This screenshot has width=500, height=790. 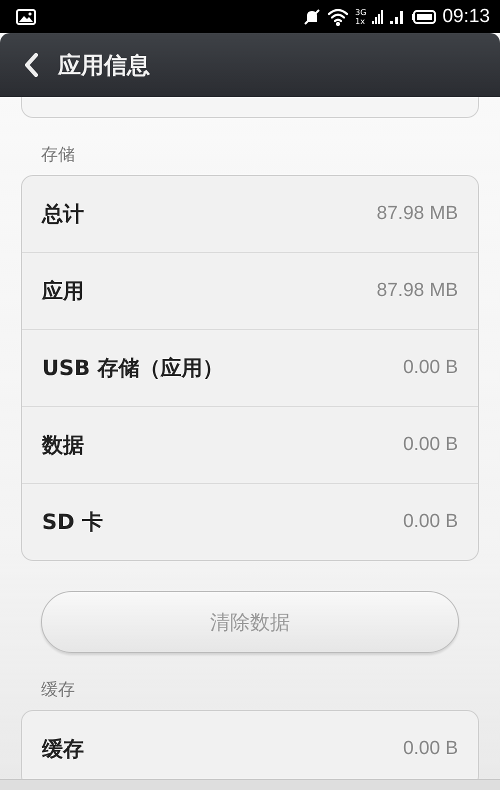 What do you see at coordinates (104, 66) in the screenshot?
I see `screen-title: 应用信息` at bounding box center [104, 66].